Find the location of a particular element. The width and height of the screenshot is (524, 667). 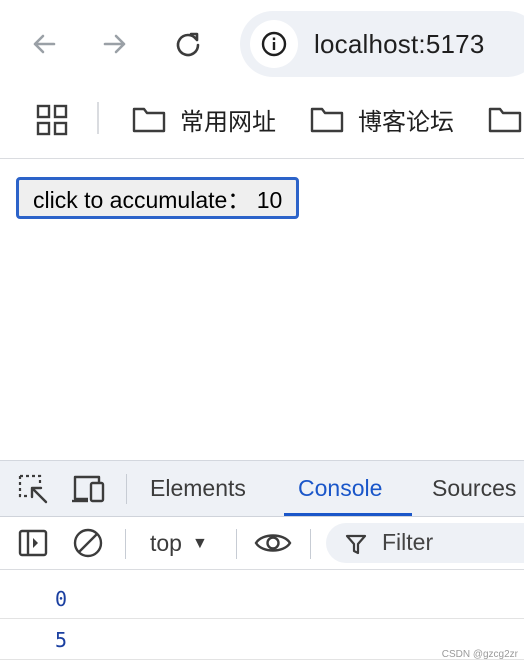

console-toolbar: top ▼ Filter is located at coordinates (262, 543).